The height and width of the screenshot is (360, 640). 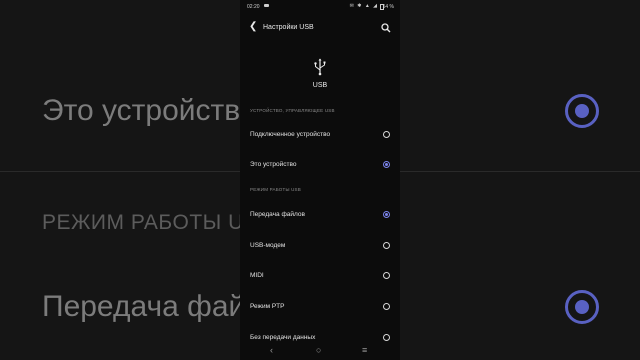 What do you see at coordinates (320, 276) in the screenshot?
I see `option-midi: MIDI` at bounding box center [320, 276].